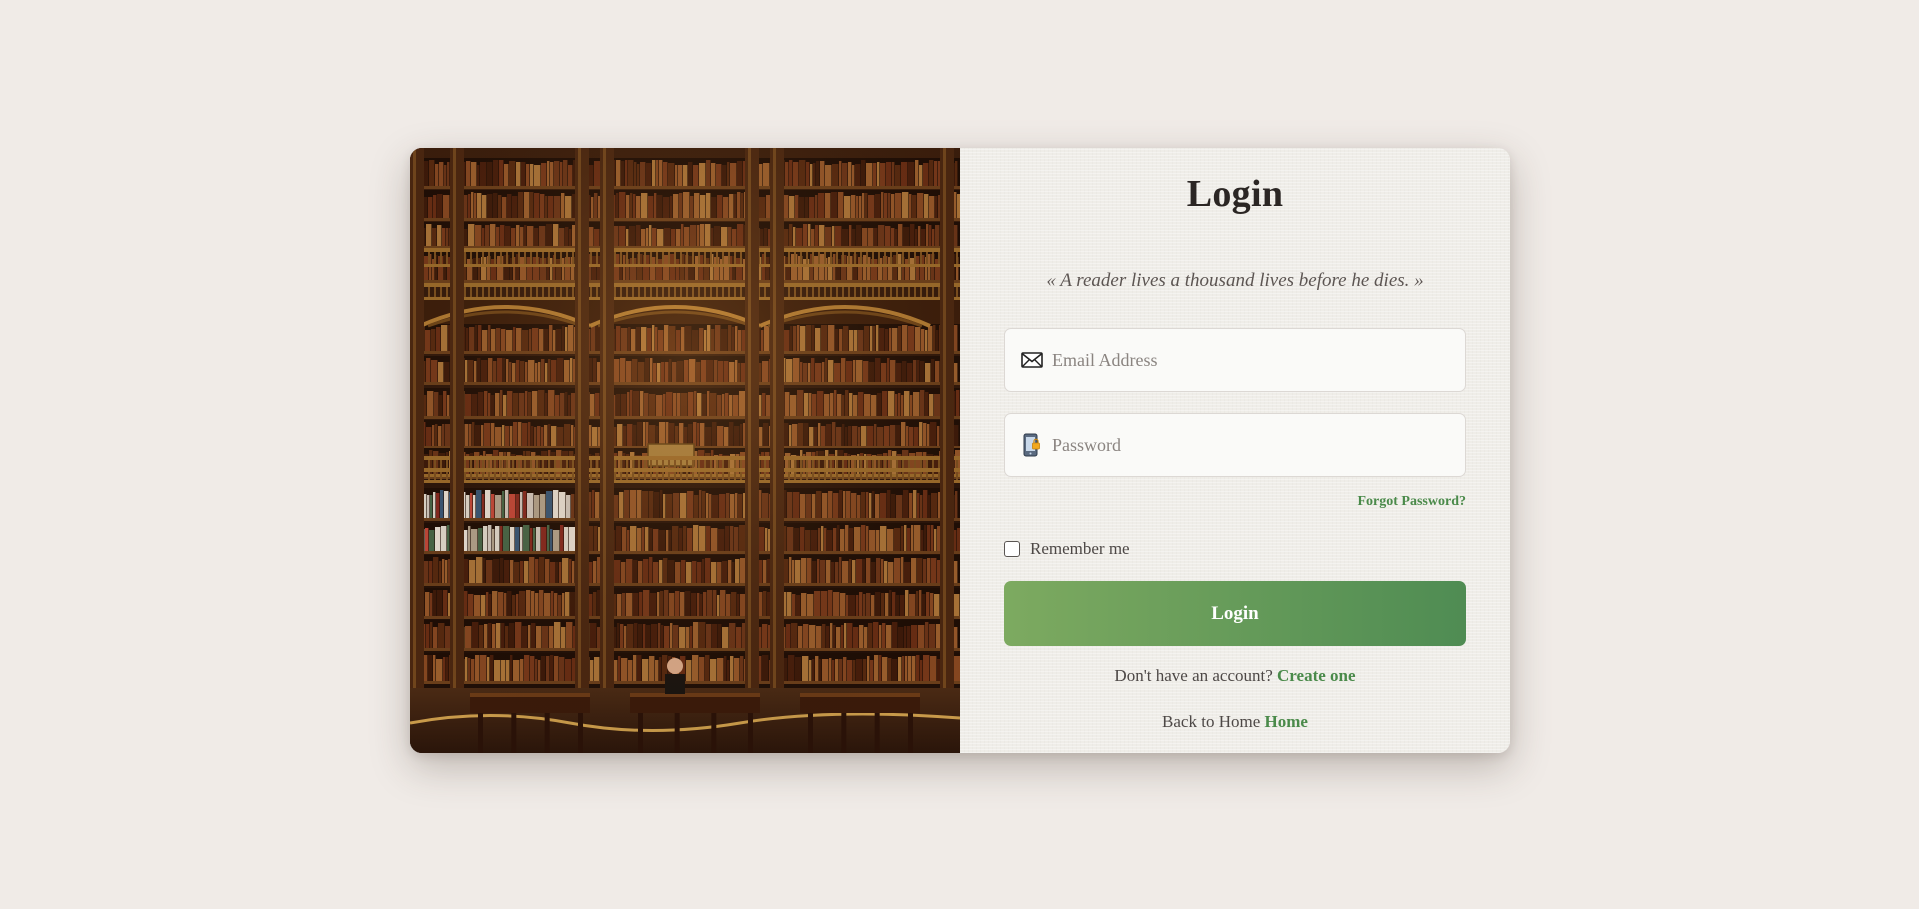 The image size is (1919, 909). I want to click on login-button: Login, so click(1235, 613).